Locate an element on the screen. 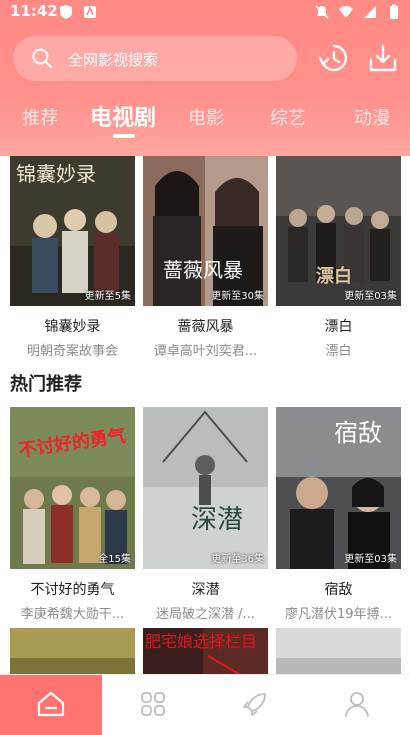  search-icon is located at coordinates (42, 58).